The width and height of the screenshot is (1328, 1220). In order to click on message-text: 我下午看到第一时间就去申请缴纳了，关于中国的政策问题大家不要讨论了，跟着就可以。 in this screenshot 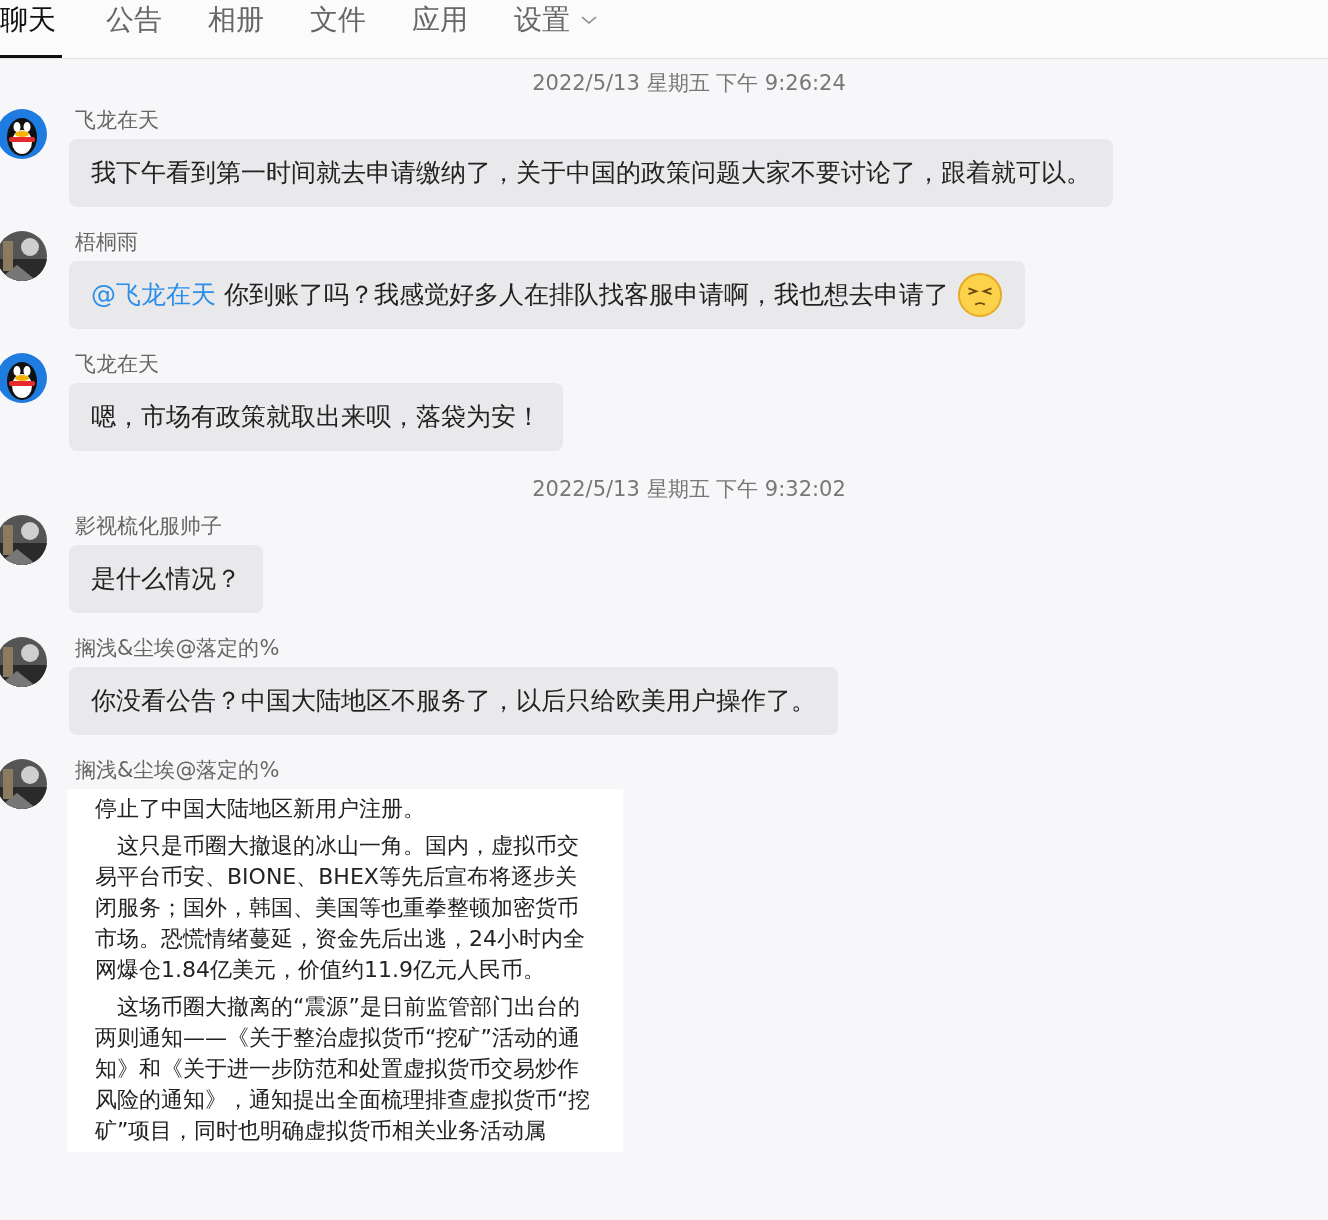, I will do `click(591, 173)`.